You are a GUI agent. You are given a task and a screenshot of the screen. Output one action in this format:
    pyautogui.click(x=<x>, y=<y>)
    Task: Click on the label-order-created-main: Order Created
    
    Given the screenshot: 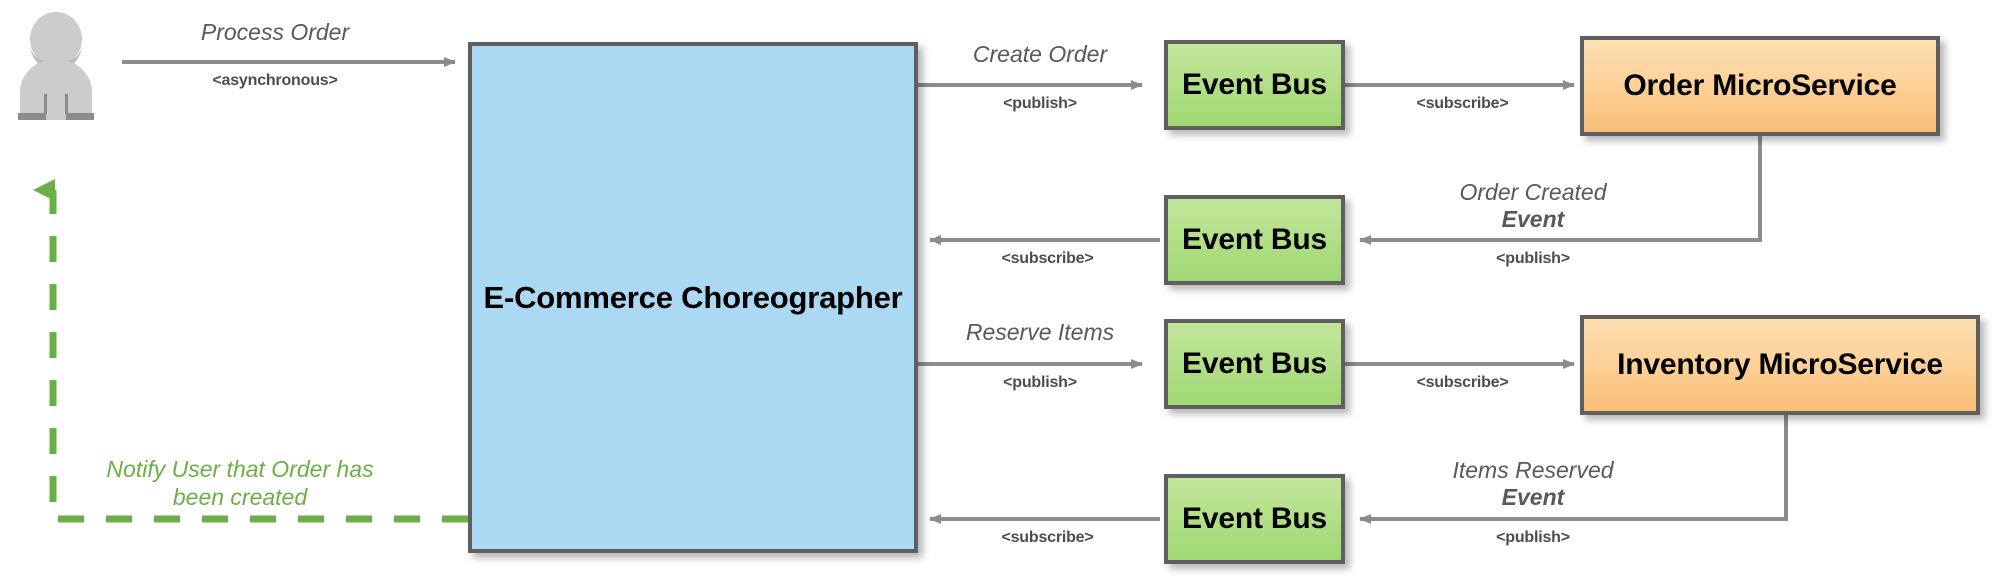 What is the action you would take?
    pyautogui.click(x=1533, y=192)
    